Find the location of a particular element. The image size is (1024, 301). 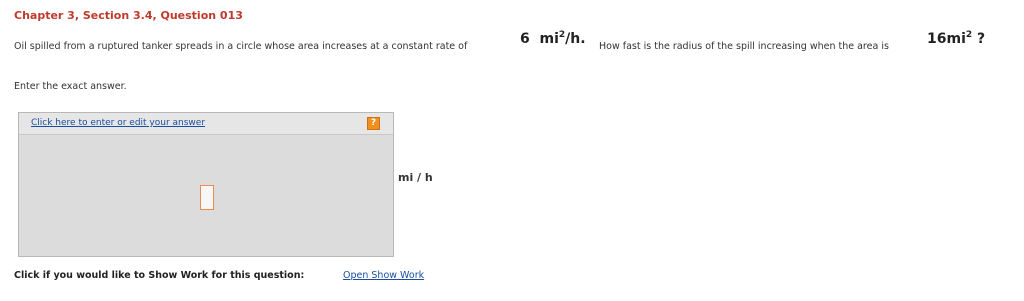

help-icon: ? is located at coordinates (373, 123).